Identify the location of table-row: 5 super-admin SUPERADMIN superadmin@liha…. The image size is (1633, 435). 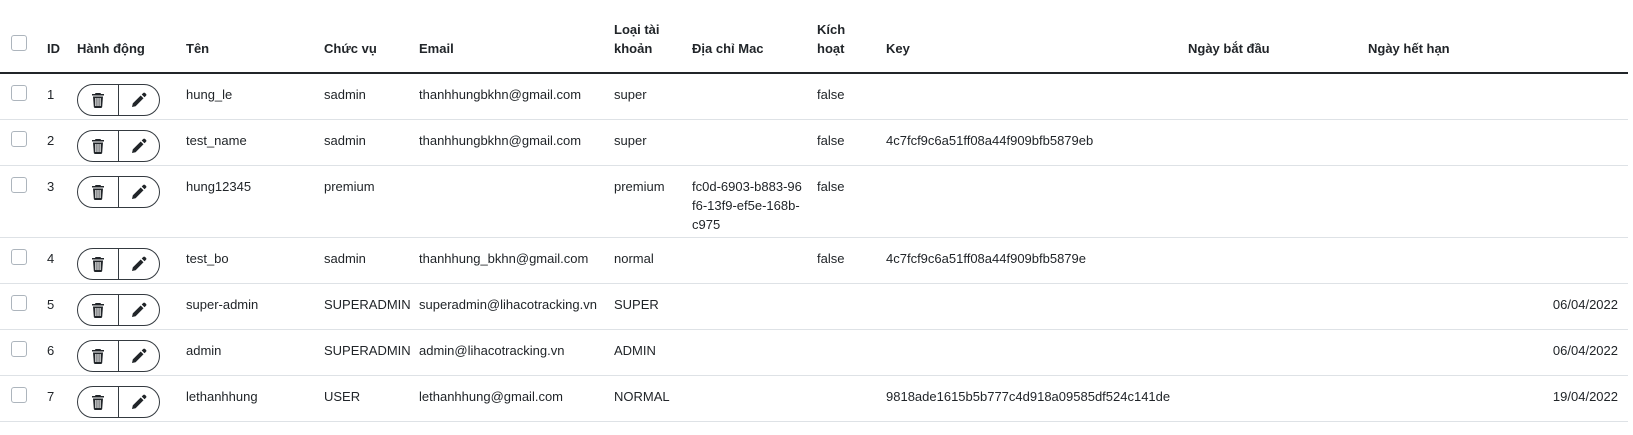
(814, 306).